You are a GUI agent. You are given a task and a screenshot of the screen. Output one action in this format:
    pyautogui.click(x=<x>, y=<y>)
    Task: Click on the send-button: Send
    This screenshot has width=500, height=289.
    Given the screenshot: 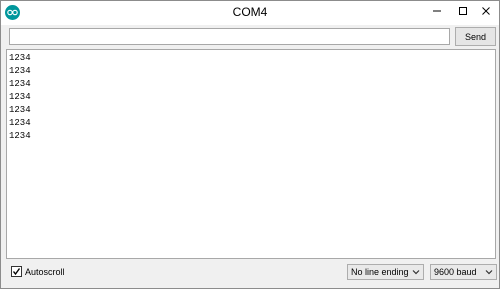 What is the action you would take?
    pyautogui.click(x=475, y=36)
    